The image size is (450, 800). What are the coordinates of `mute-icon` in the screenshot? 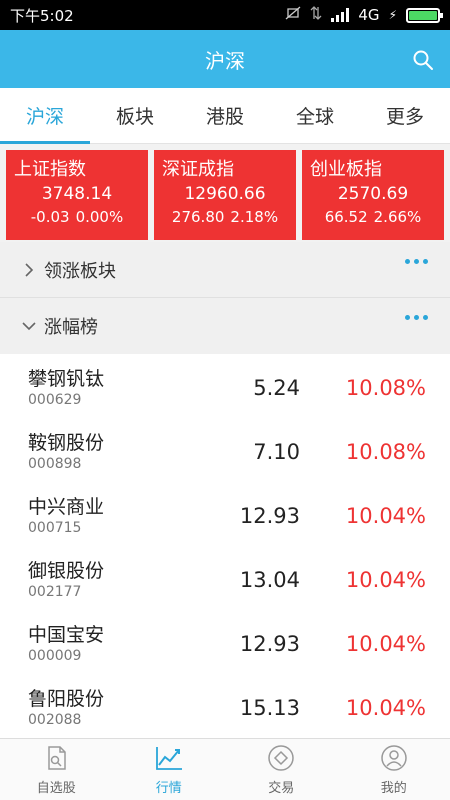 It's located at (293, 15).